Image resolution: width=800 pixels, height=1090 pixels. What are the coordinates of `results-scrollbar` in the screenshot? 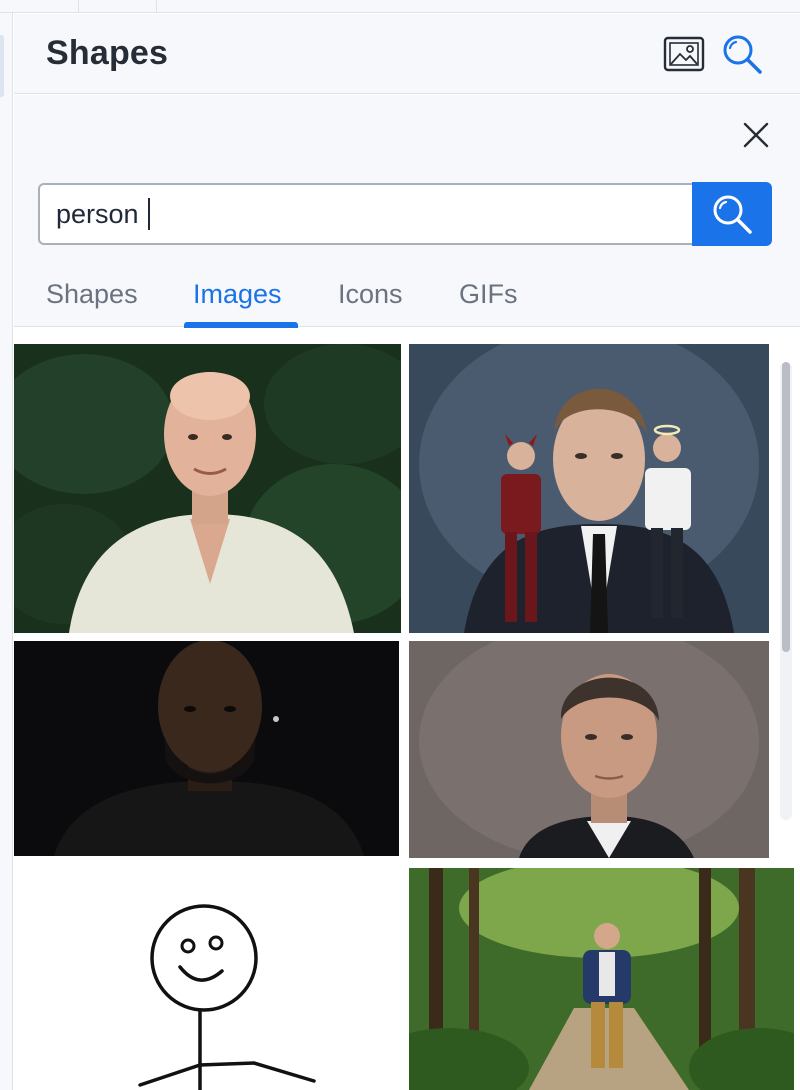 It's located at (786, 591).